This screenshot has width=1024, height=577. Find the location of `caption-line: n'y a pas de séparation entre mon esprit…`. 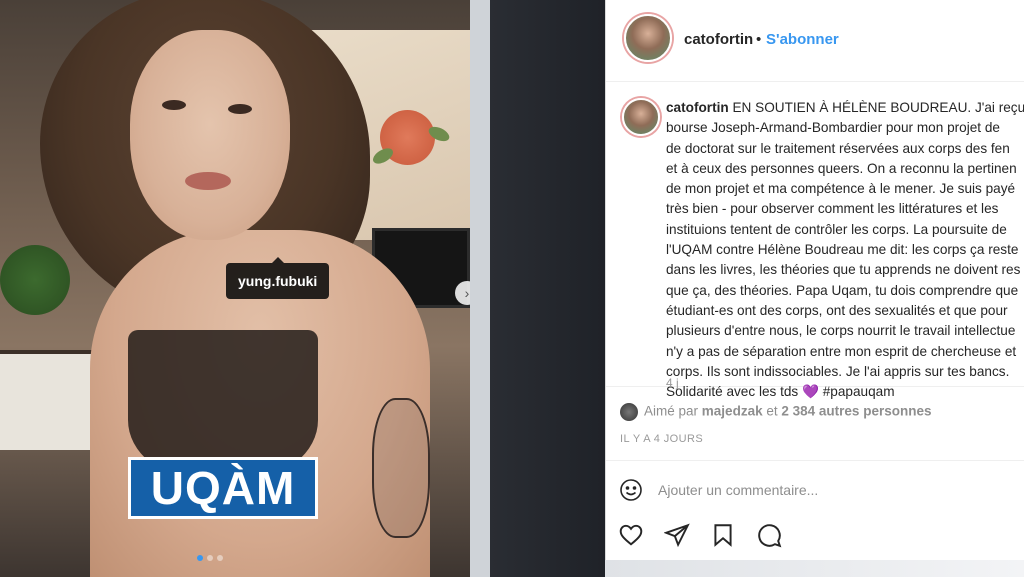

caption-line: n'y a pas de séparation entre mon esprit… is located at coordinates (841, 351).